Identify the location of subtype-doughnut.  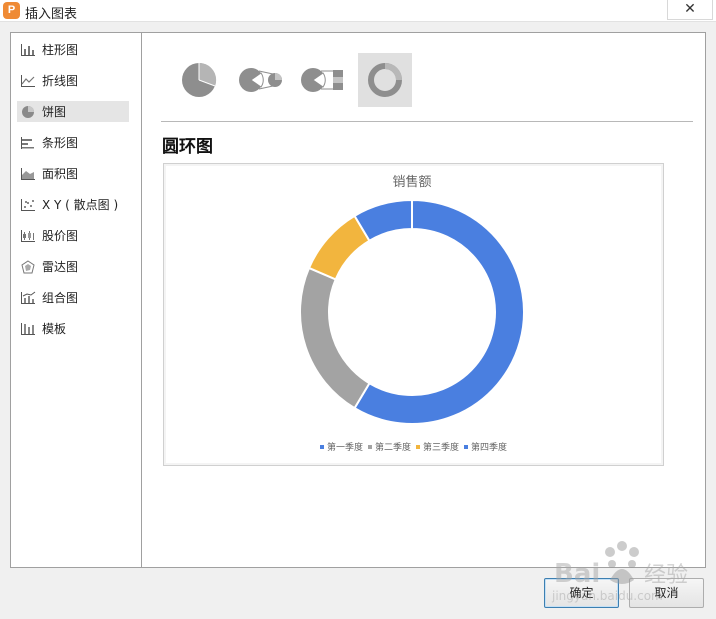
(385, 80).